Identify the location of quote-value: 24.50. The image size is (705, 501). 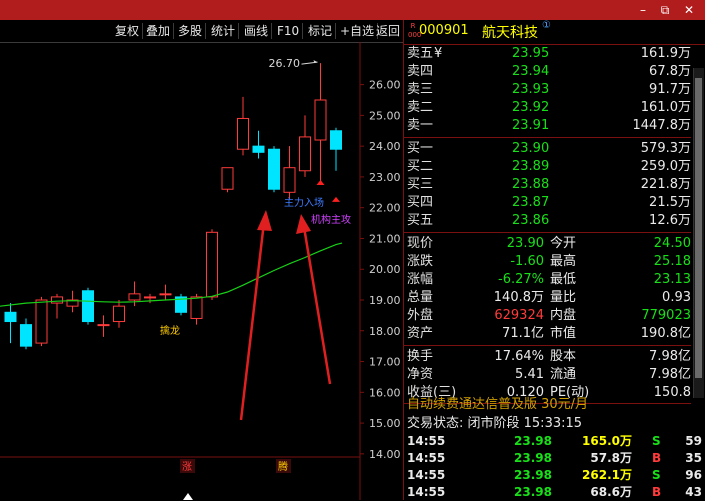
(672, 243).